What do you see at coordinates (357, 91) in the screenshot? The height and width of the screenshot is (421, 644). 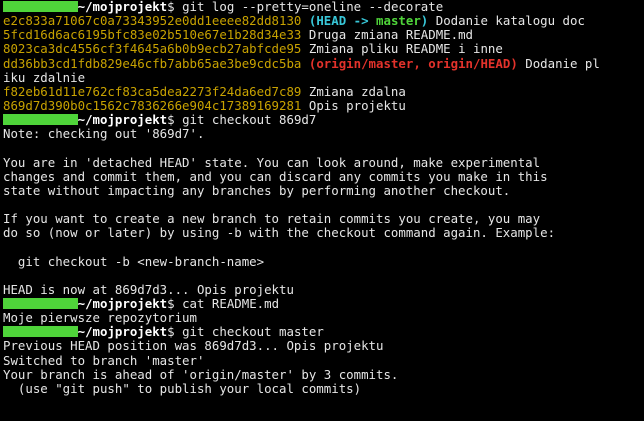 I see `commit-message: Zmiana zdalna` at bounding box center [357, 91].